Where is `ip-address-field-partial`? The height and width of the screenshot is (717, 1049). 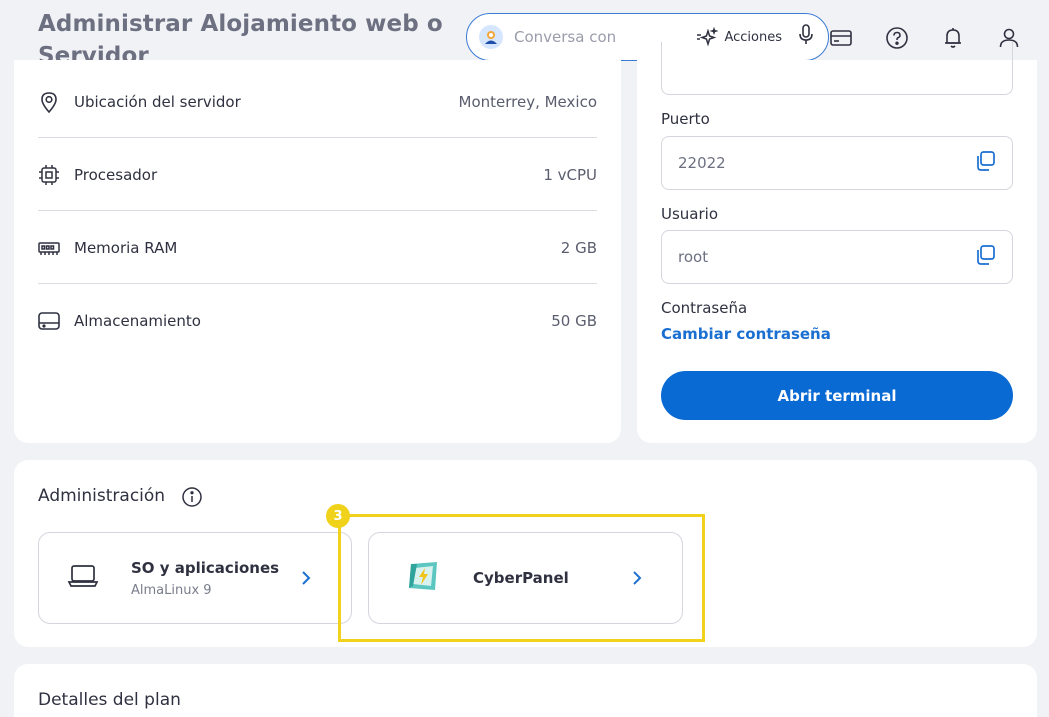 ip-address-field-partial is located at coordinates (837, 68).